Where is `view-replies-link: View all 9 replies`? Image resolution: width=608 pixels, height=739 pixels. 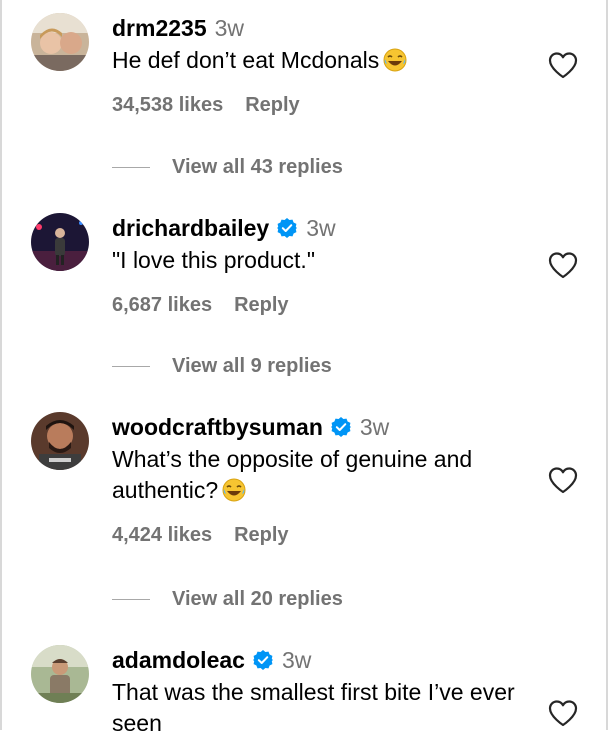 view-replies-link: View all 9 replies is located at coordinates (252, 366).